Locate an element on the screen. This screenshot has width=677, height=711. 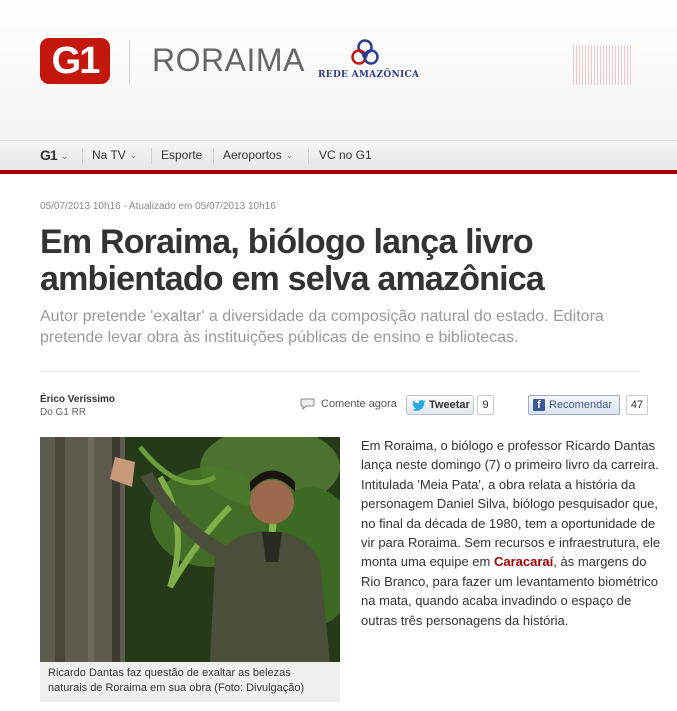
author-name: Érico Veríssimo is located at coordinates (78, 399).